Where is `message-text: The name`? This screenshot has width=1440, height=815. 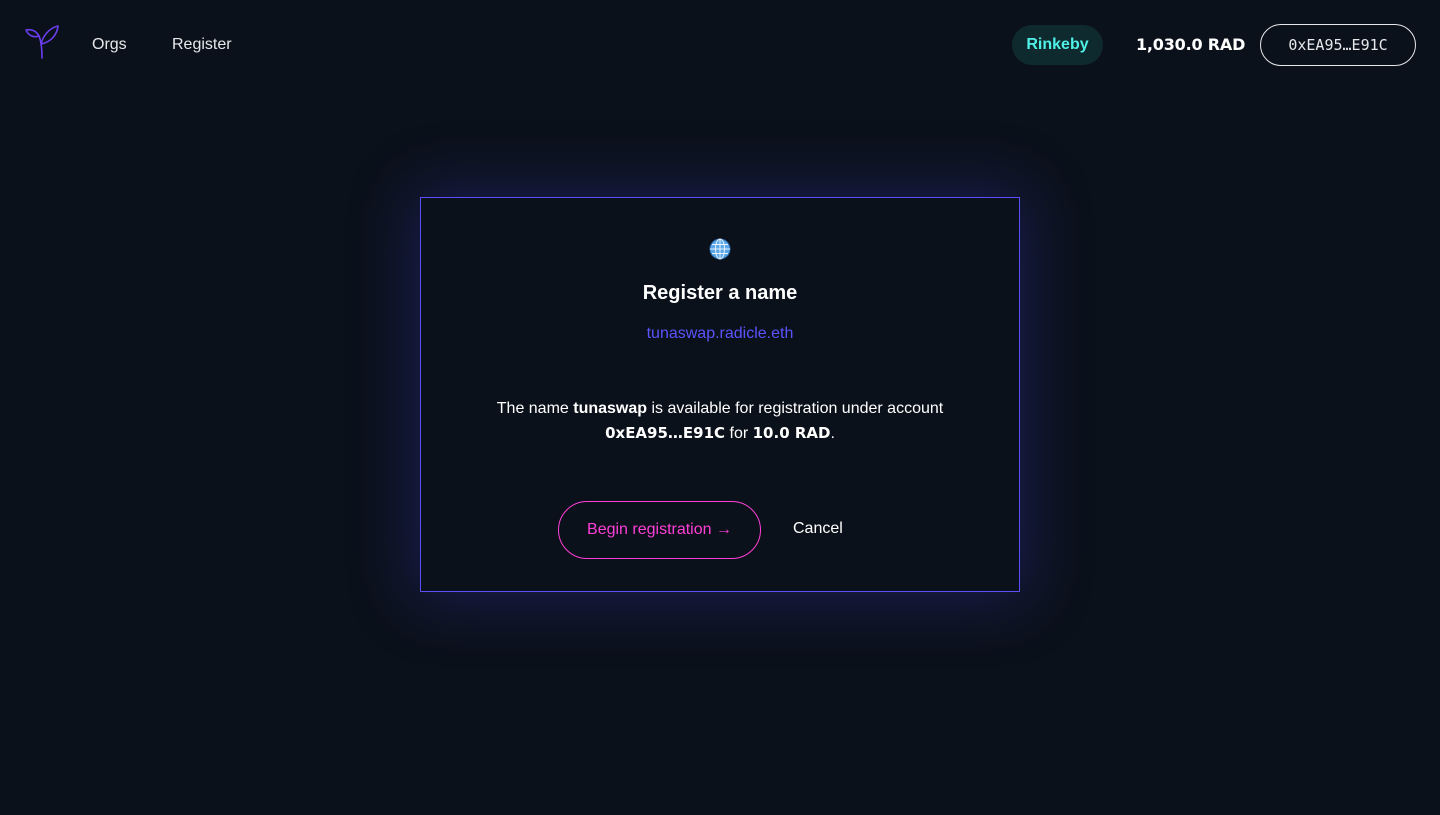
message-text: The name is located at coordinates (535, 408).